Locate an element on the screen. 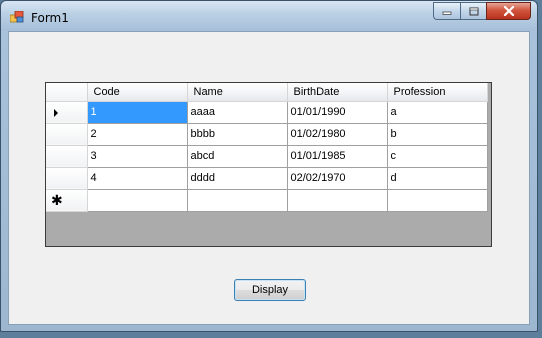 The height and width of the screenshot is (338, 542). table-row: 2 bbbb 01/02/1980 b is located at coordinates (267, 134).